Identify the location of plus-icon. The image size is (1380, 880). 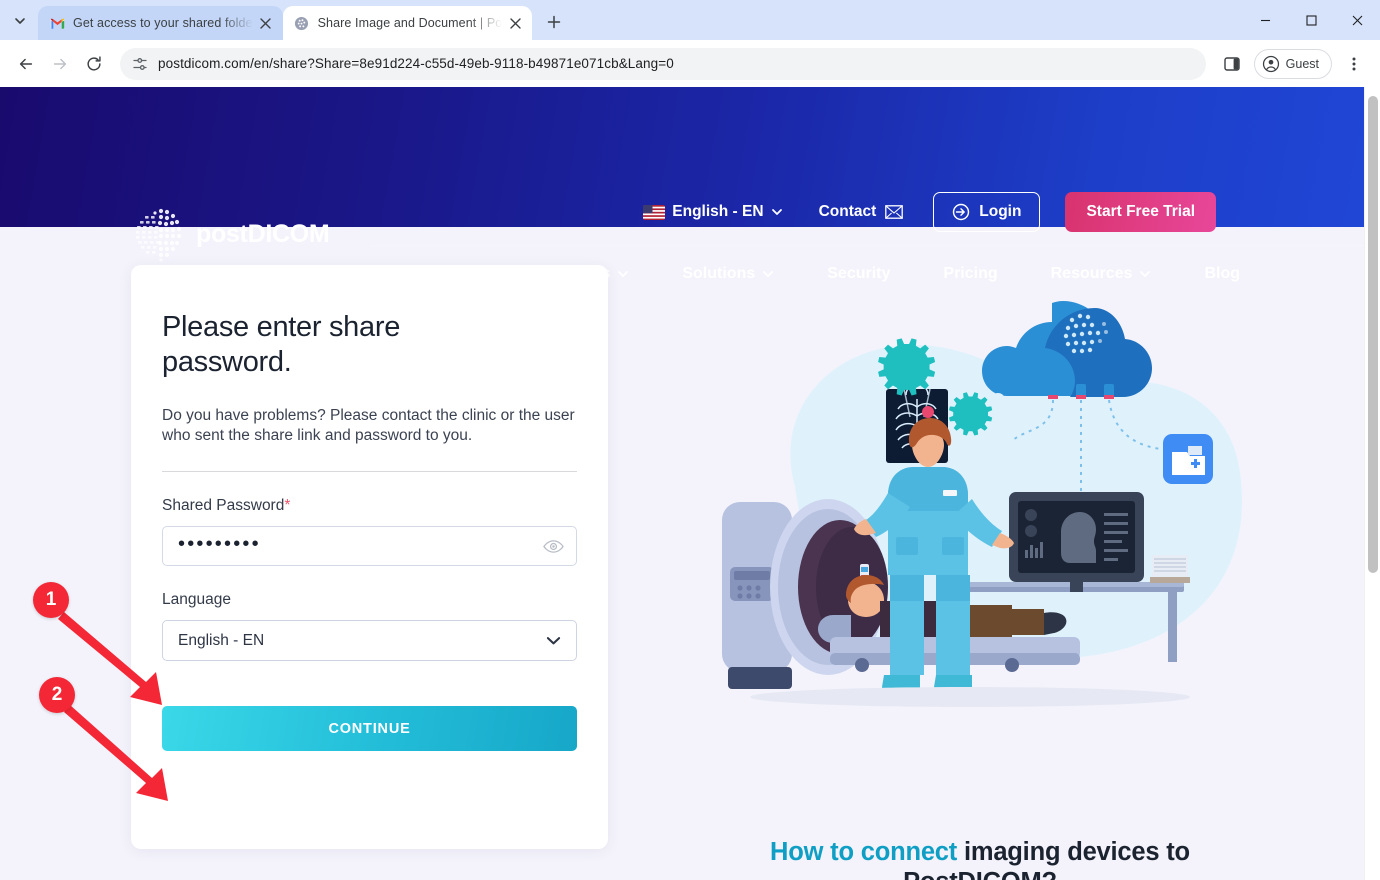
(554, 22).